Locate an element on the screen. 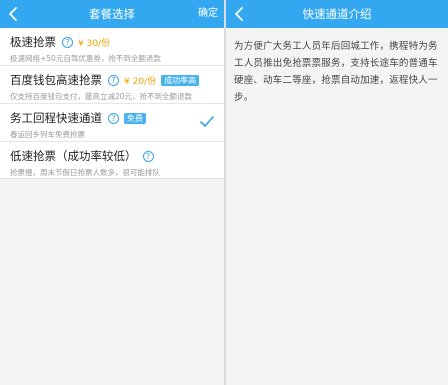  option-description: 春运回乡列车免费抢票 is located at coordinates (47, 134).